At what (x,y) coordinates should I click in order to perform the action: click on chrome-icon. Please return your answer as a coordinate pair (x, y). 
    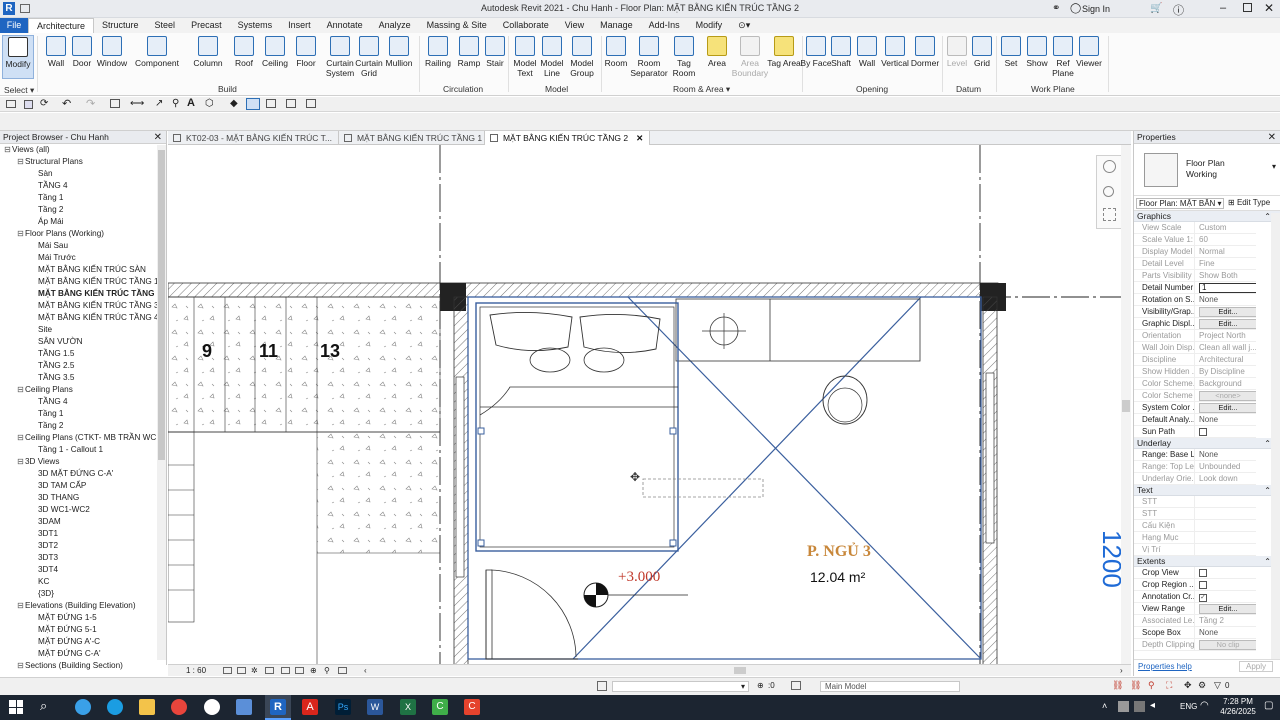
    Looking at the image, I should click on (179, 707).